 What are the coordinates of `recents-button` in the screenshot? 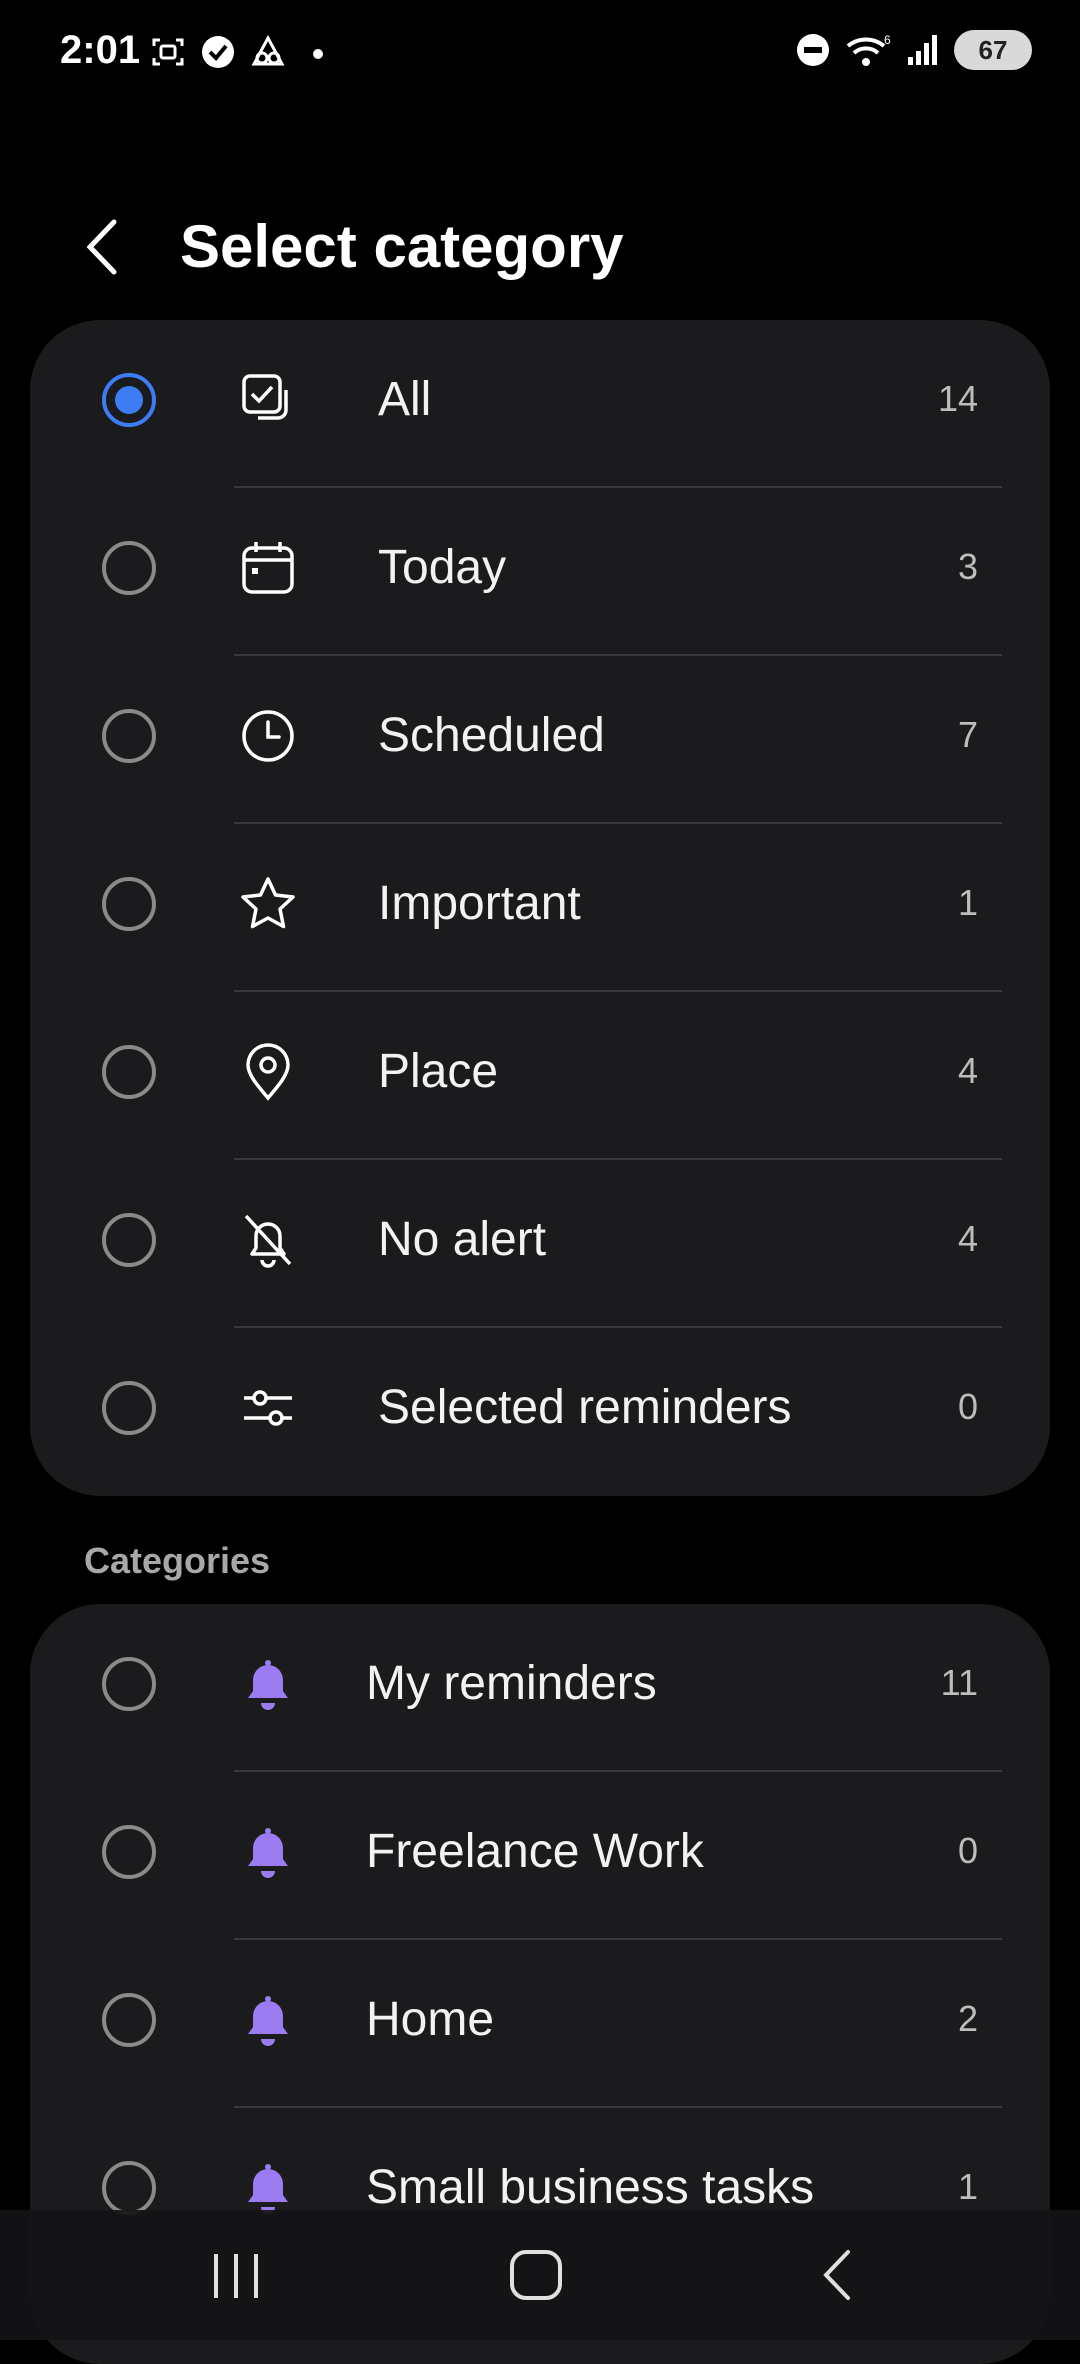 It's located at (236, 2275).